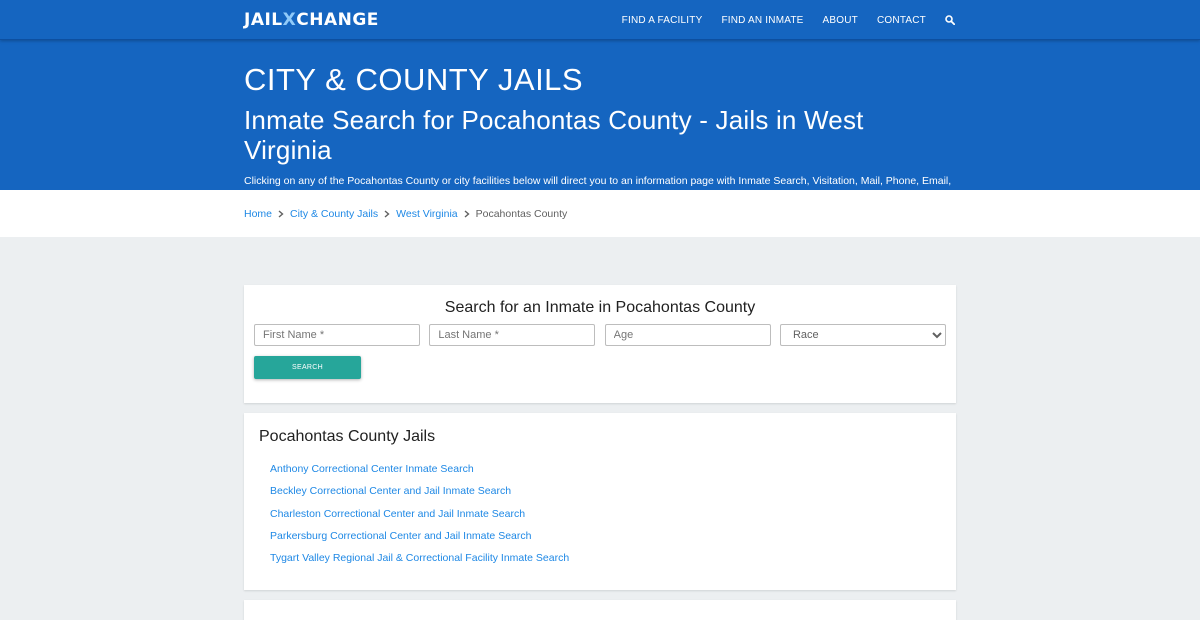 This screenshot has height=620, width=1200. Describe the element at coordinates (600, 610) in the screenshot. I see `next-card-partial` at that location.